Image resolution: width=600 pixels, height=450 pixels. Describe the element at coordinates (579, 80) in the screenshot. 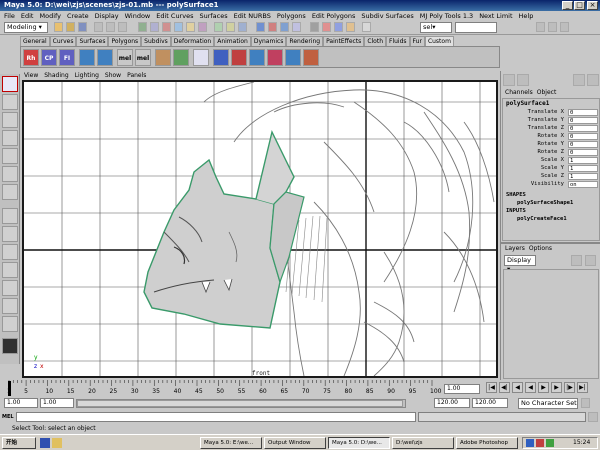

I see `attribute-editor-icon` at that location.